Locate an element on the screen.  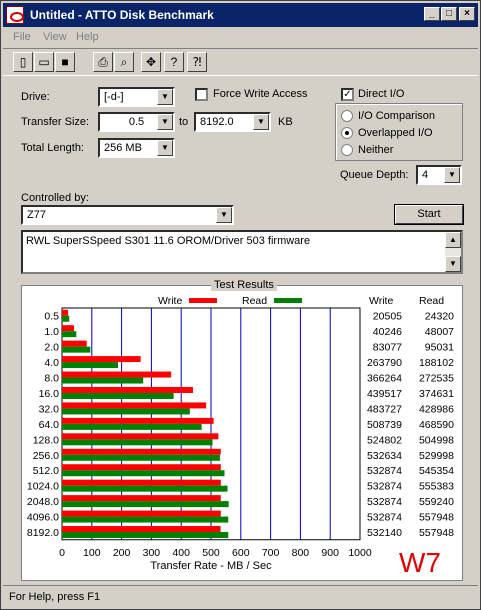
write-value: 483727 is located at coordinates (384, 409).